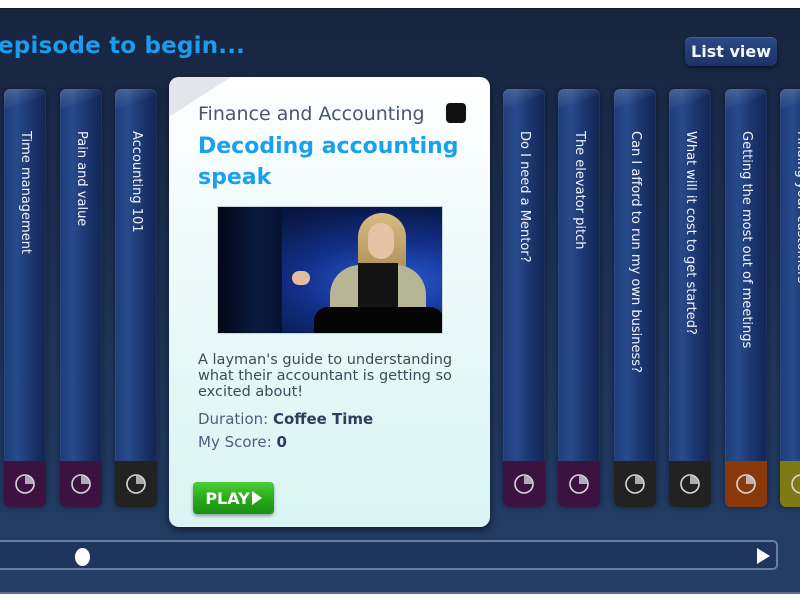 The height and width of the screenshot is (600, 800). What do you see at coordinates (256, 498) in the screenshot?
I see `play-icon` at bounding box center [256, 498].